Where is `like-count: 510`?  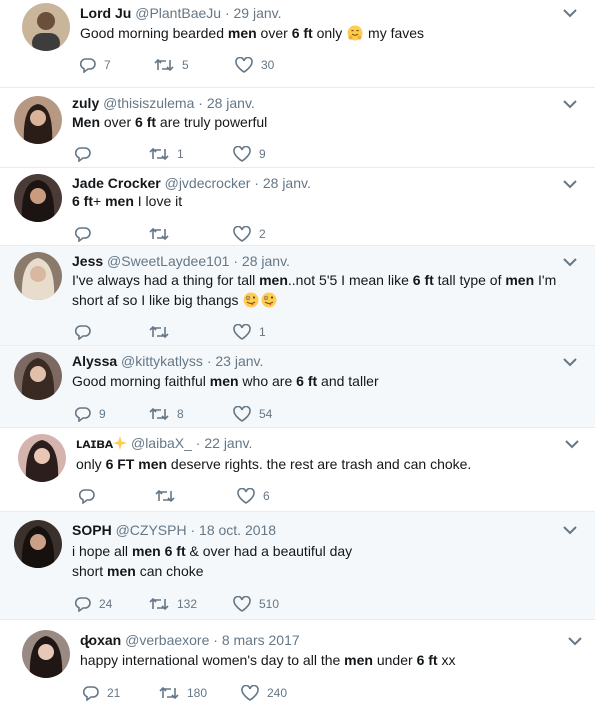 like-count: 510 is located at coordinates (269, 604).